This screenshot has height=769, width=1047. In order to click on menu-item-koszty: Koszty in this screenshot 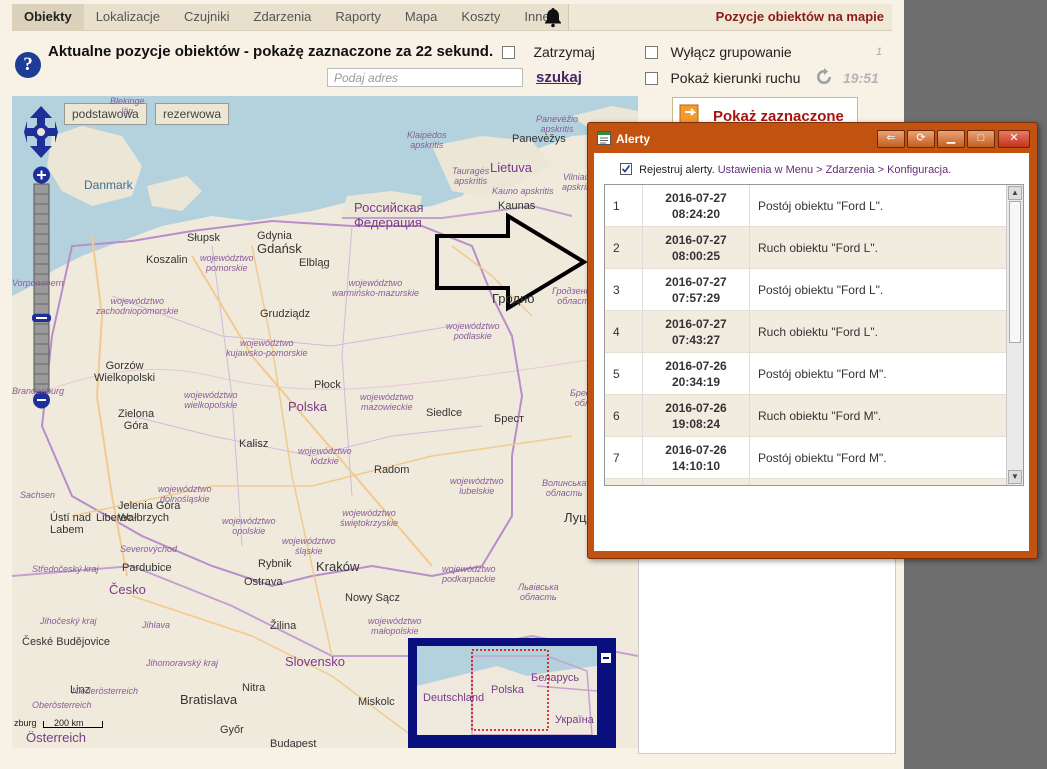, I will do `click(480, 17)`.